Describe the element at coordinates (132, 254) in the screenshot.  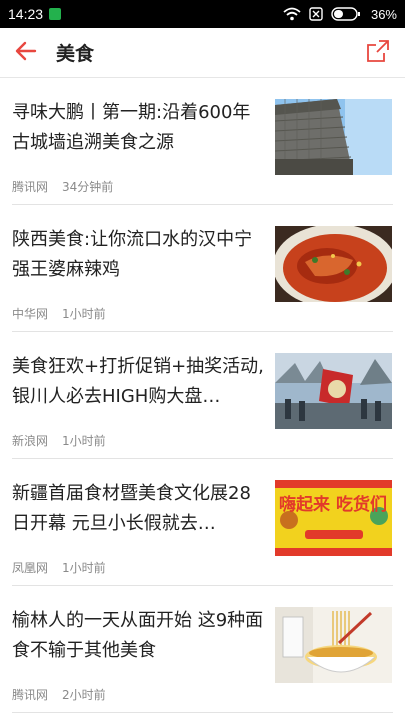
I see `news-title: 陕西美食:让你流口水的汉中宁强王婆麻辣鸡` at that location.